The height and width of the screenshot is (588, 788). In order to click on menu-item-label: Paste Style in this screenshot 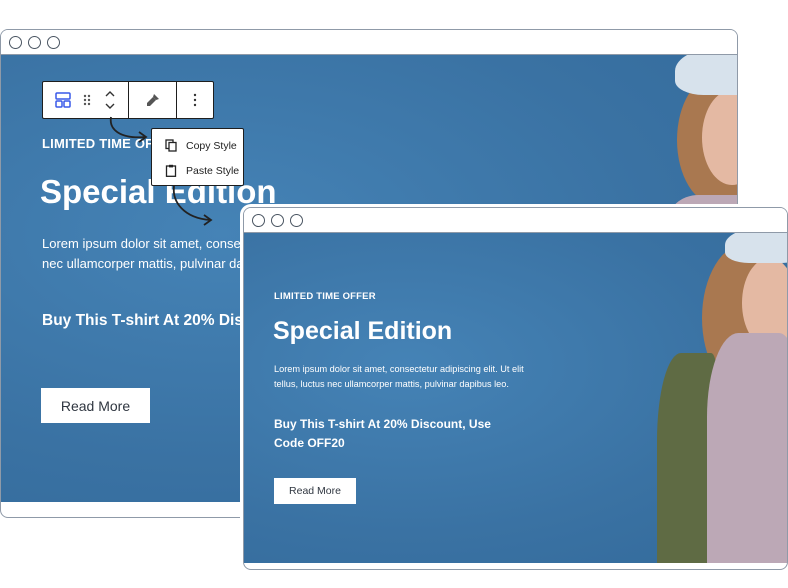, I will do `click(213, 170)`.